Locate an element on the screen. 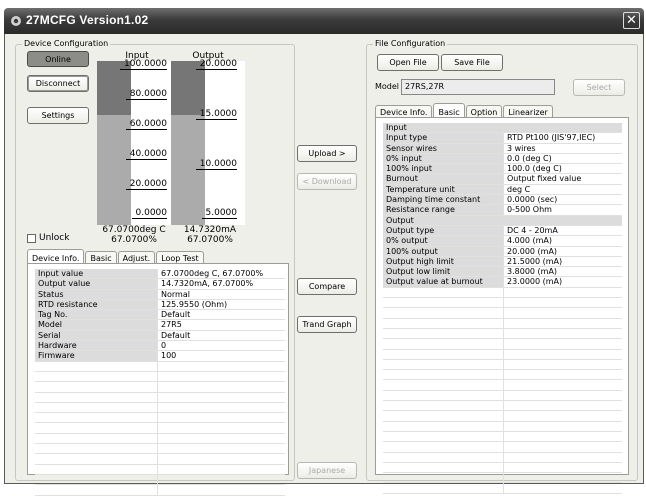 Image resolution: width=646 pixels, height=496 pixels. output-tick-text: 20.0000 is located at coordinates (216, 64).